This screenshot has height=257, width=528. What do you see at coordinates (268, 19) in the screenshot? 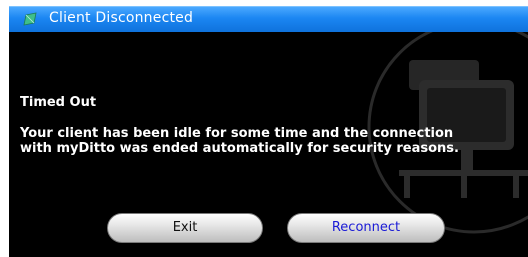
I see `title-bar: Client Disconnected` at bounding box center [268, 19].